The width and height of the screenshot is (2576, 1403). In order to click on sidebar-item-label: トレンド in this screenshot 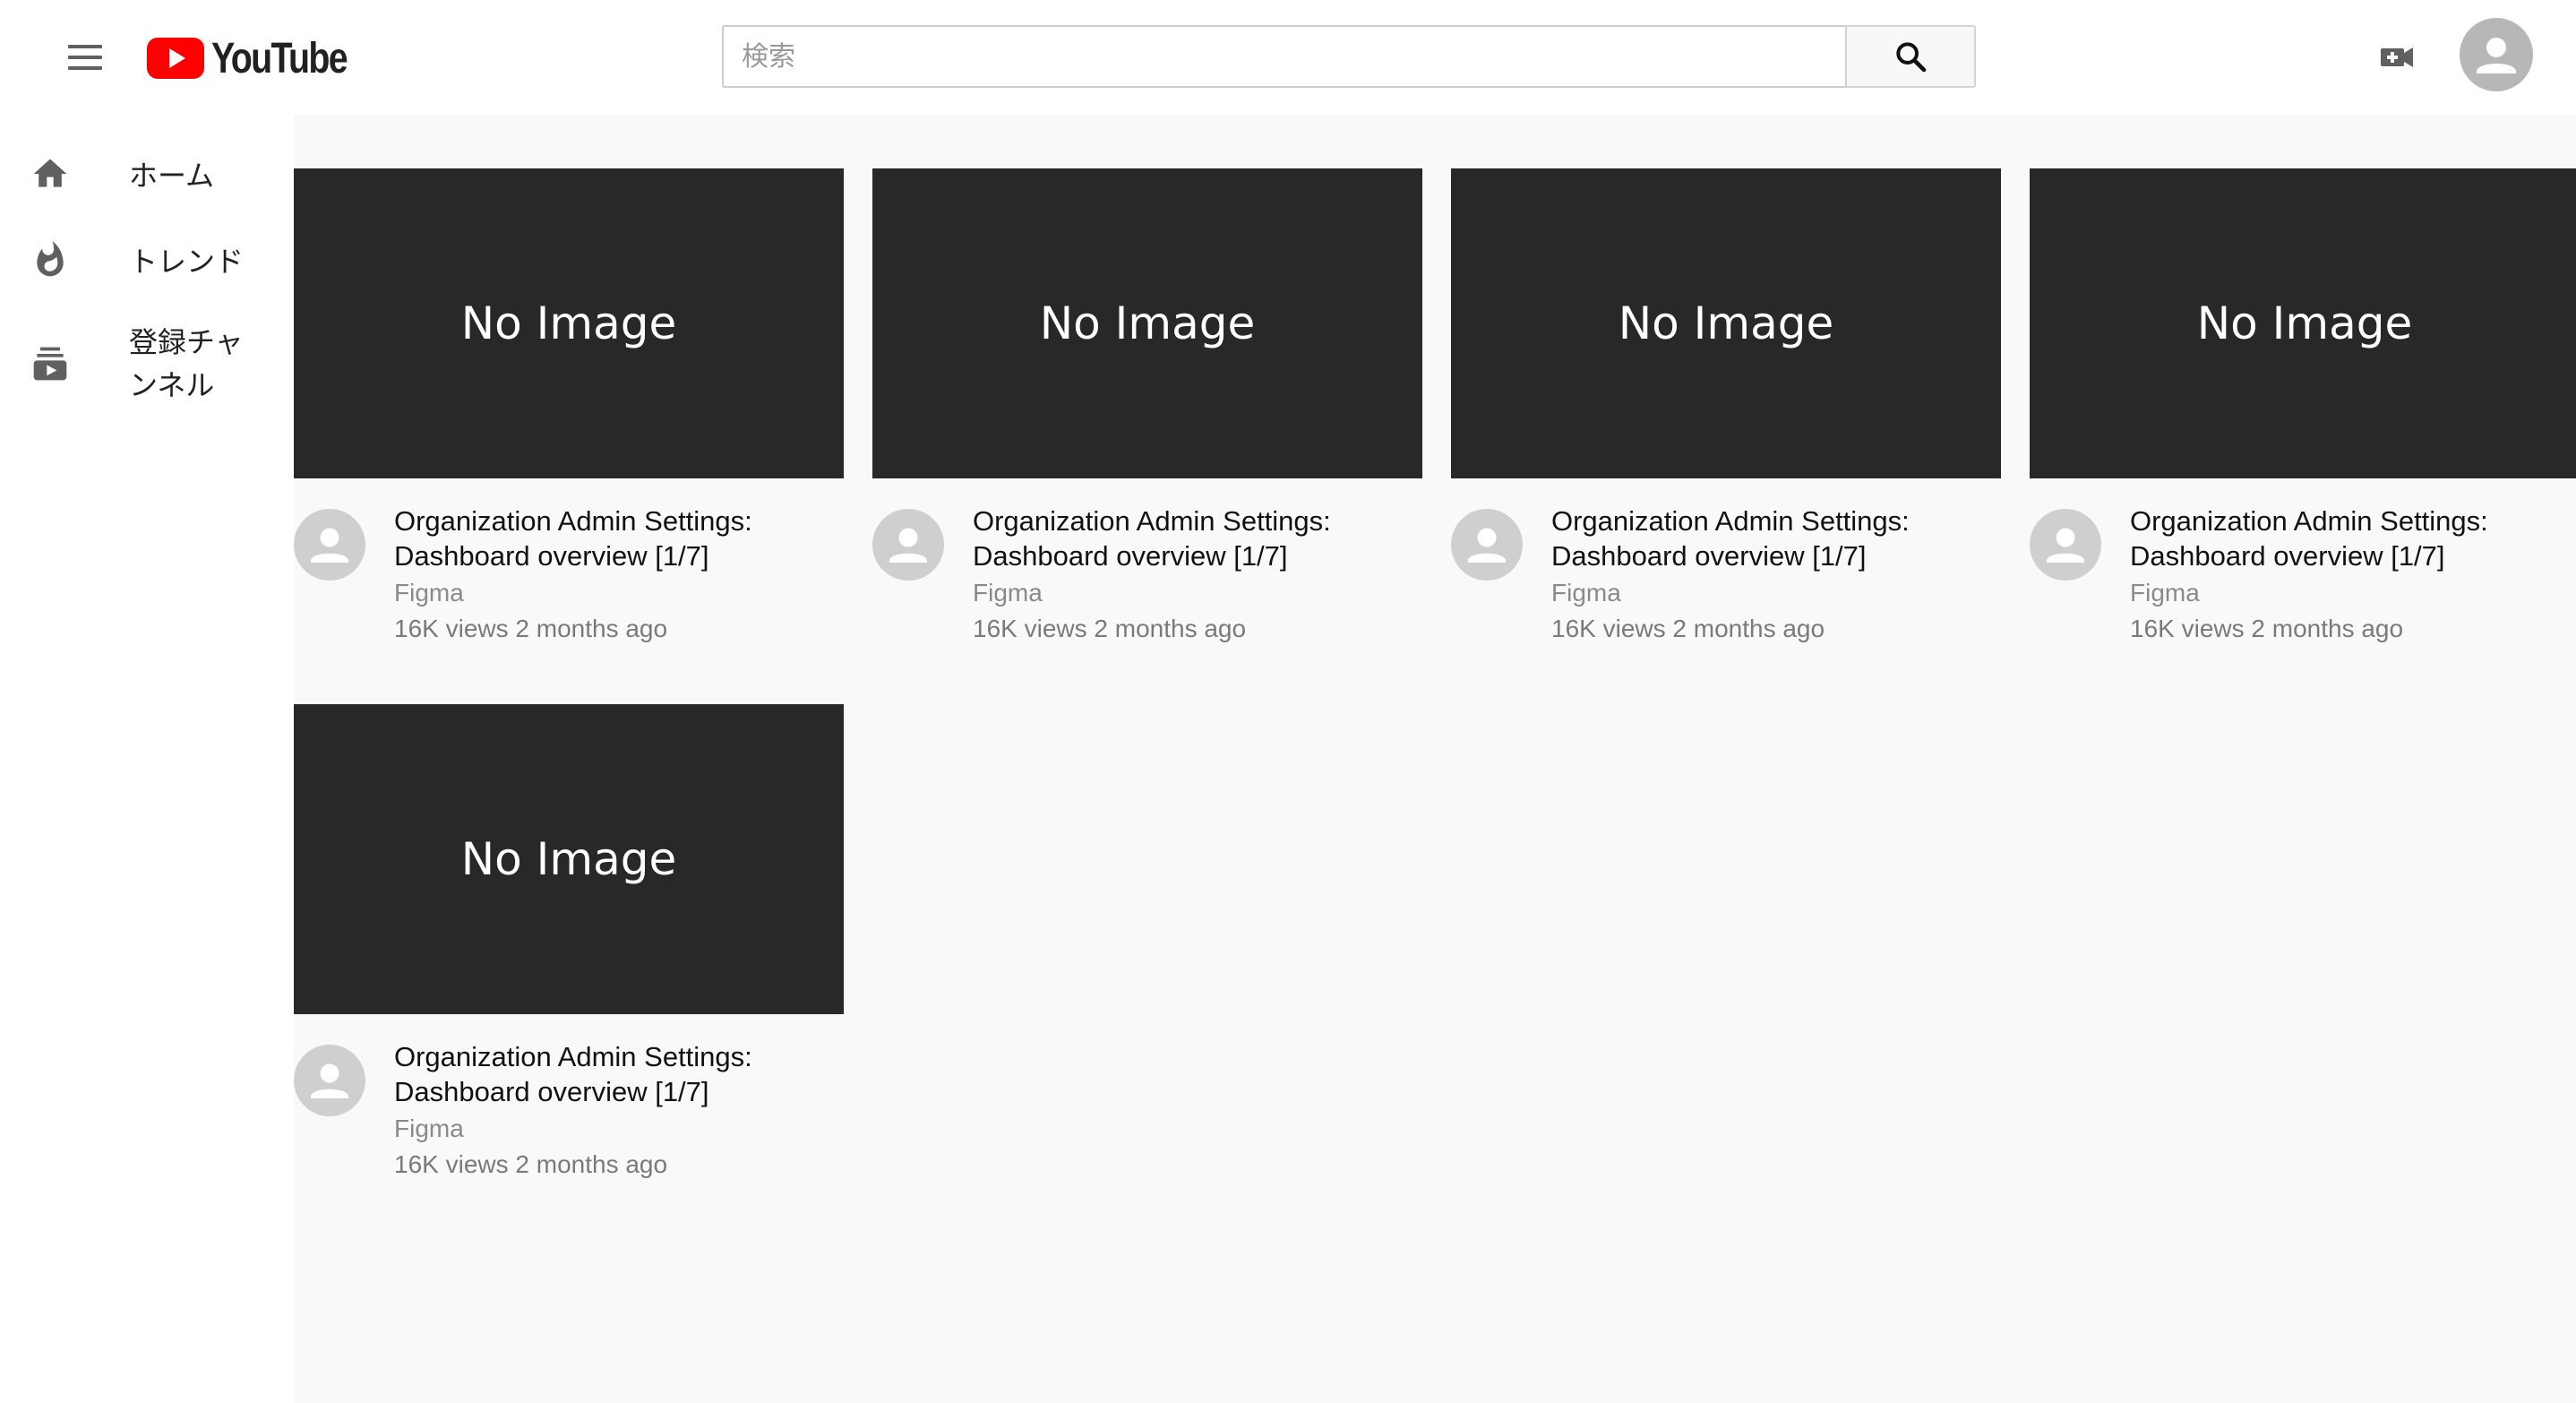, I will do `click(187, 262)`.